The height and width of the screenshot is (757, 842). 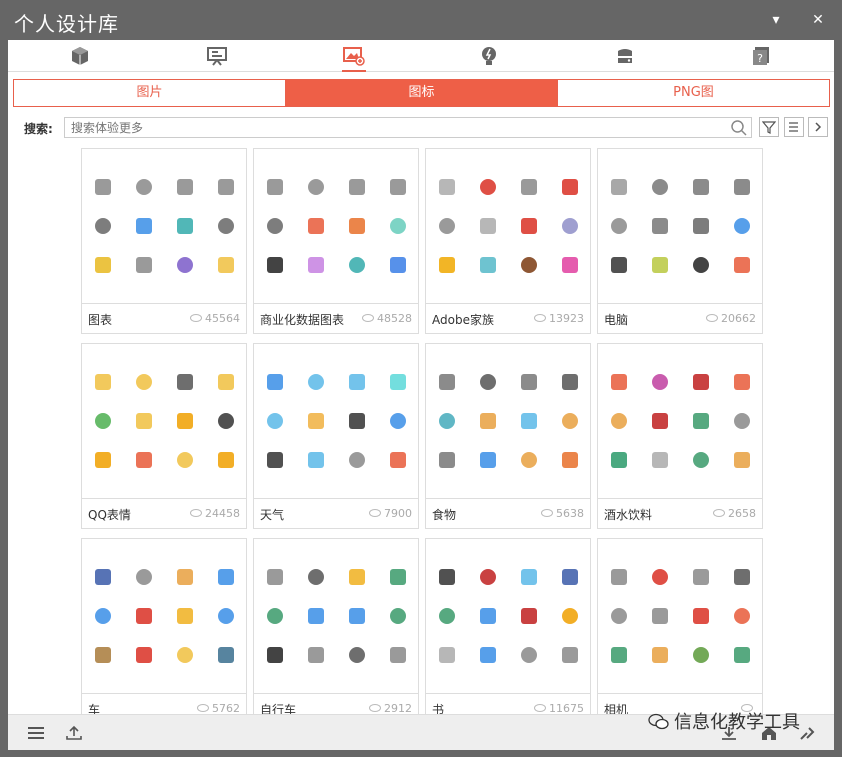 I want to click on icon-set-card: 电脑 20662, so click(x=680, y=241).